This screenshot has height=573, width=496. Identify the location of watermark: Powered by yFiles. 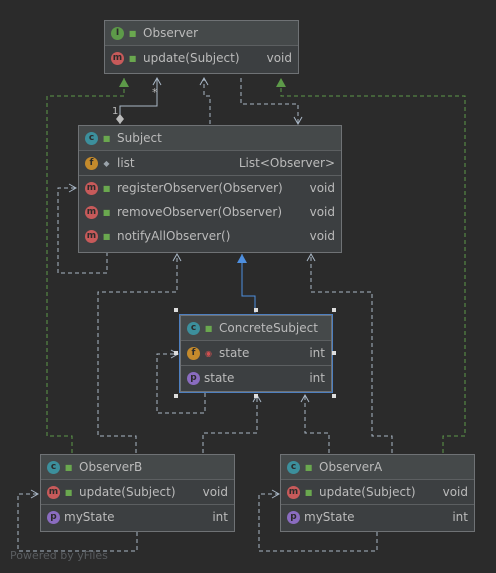
(59, 555).